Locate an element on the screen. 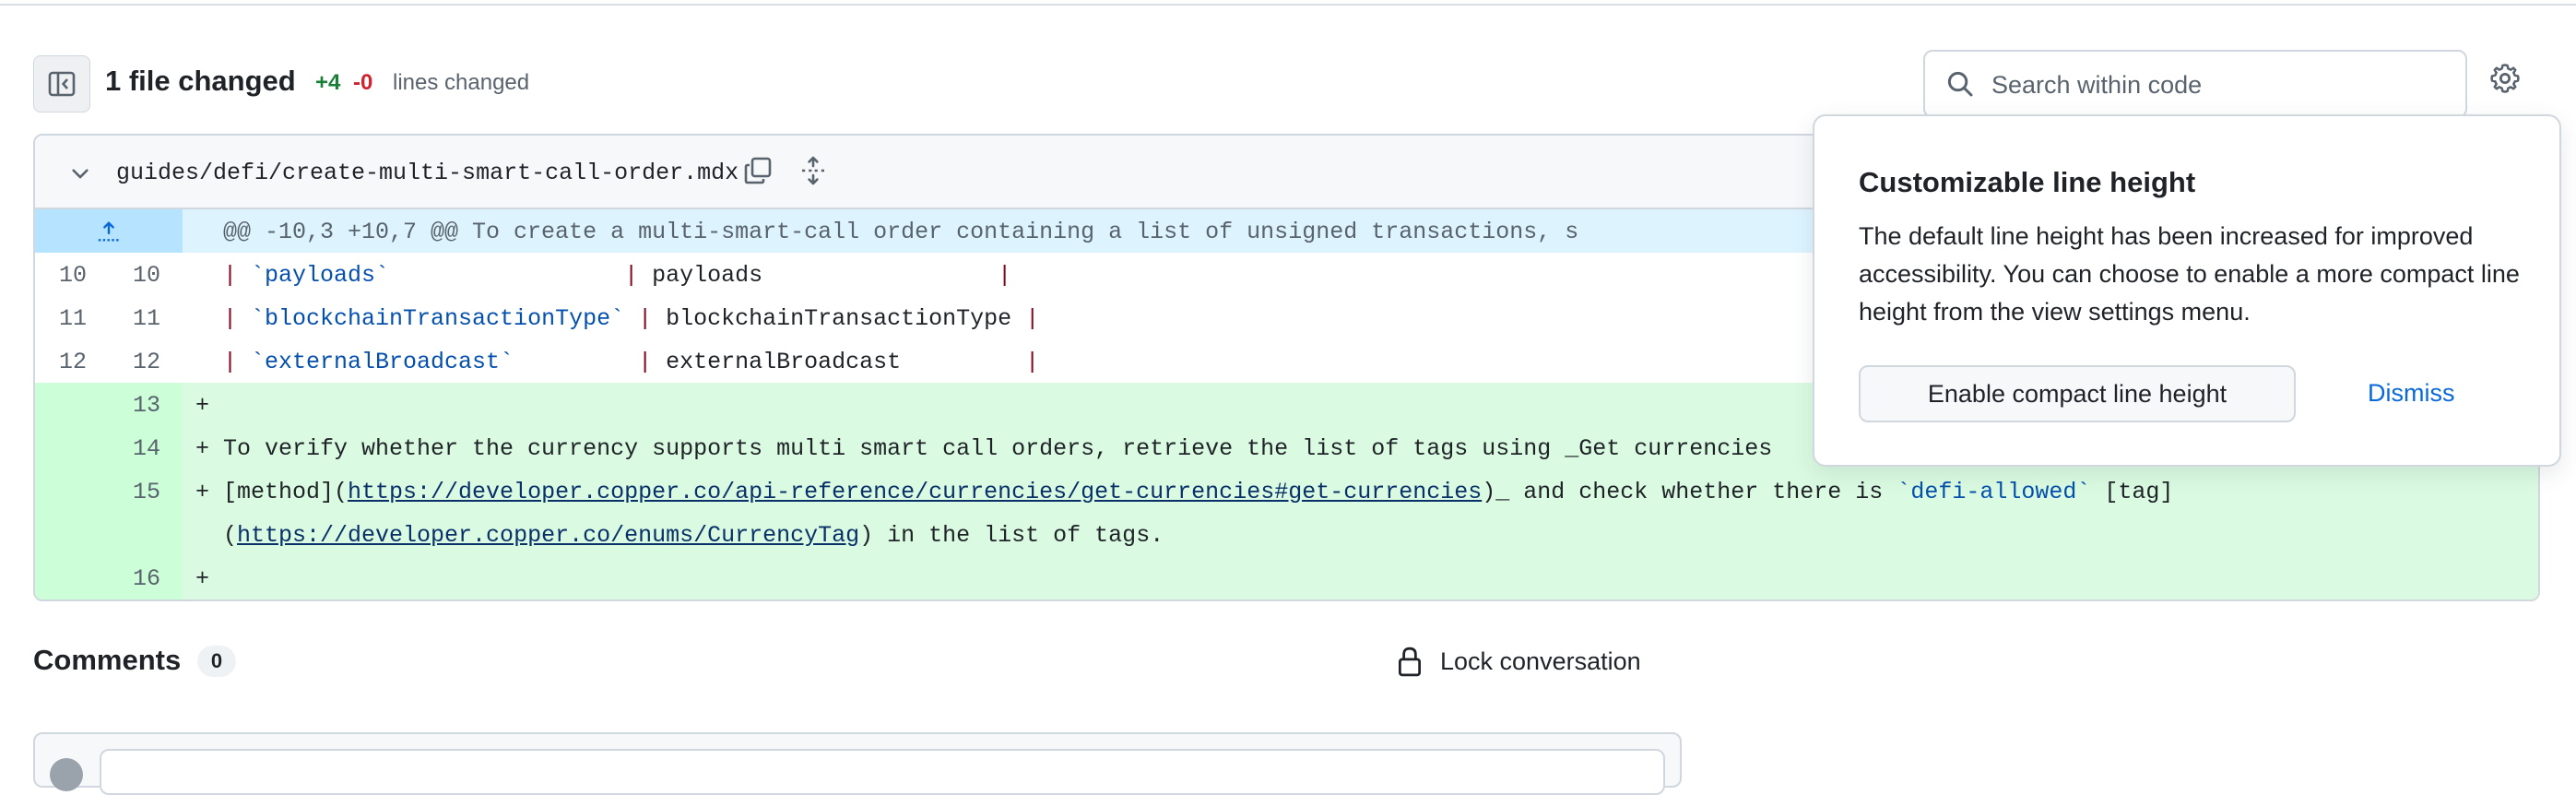 The width and height of the screenshot is (2576, 795). diff-added-row: 16 + is located at coordinates (1286, 577).